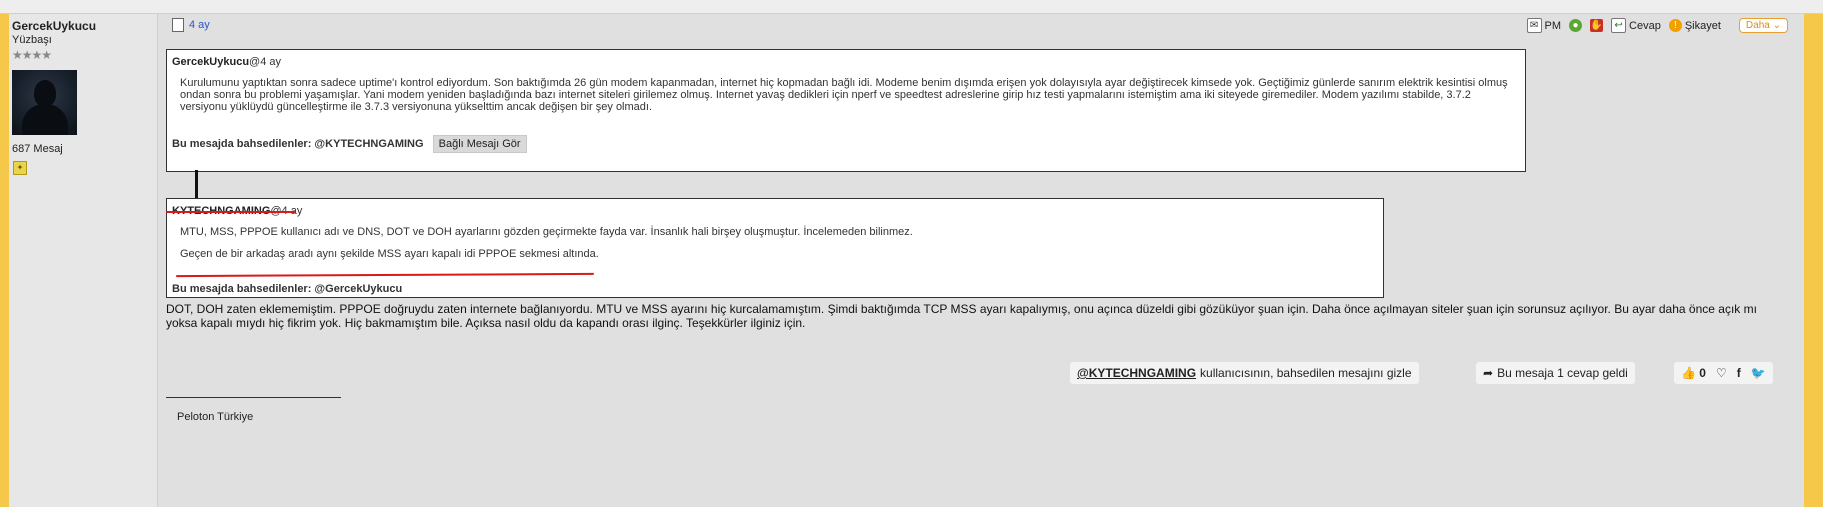  I want to click on mention-user: @KYTECHNGAMING, so click(1136, 373).